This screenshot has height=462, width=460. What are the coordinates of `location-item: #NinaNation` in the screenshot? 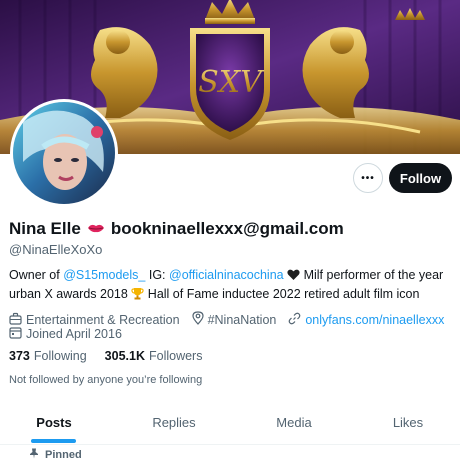 It's located at (234, 319).